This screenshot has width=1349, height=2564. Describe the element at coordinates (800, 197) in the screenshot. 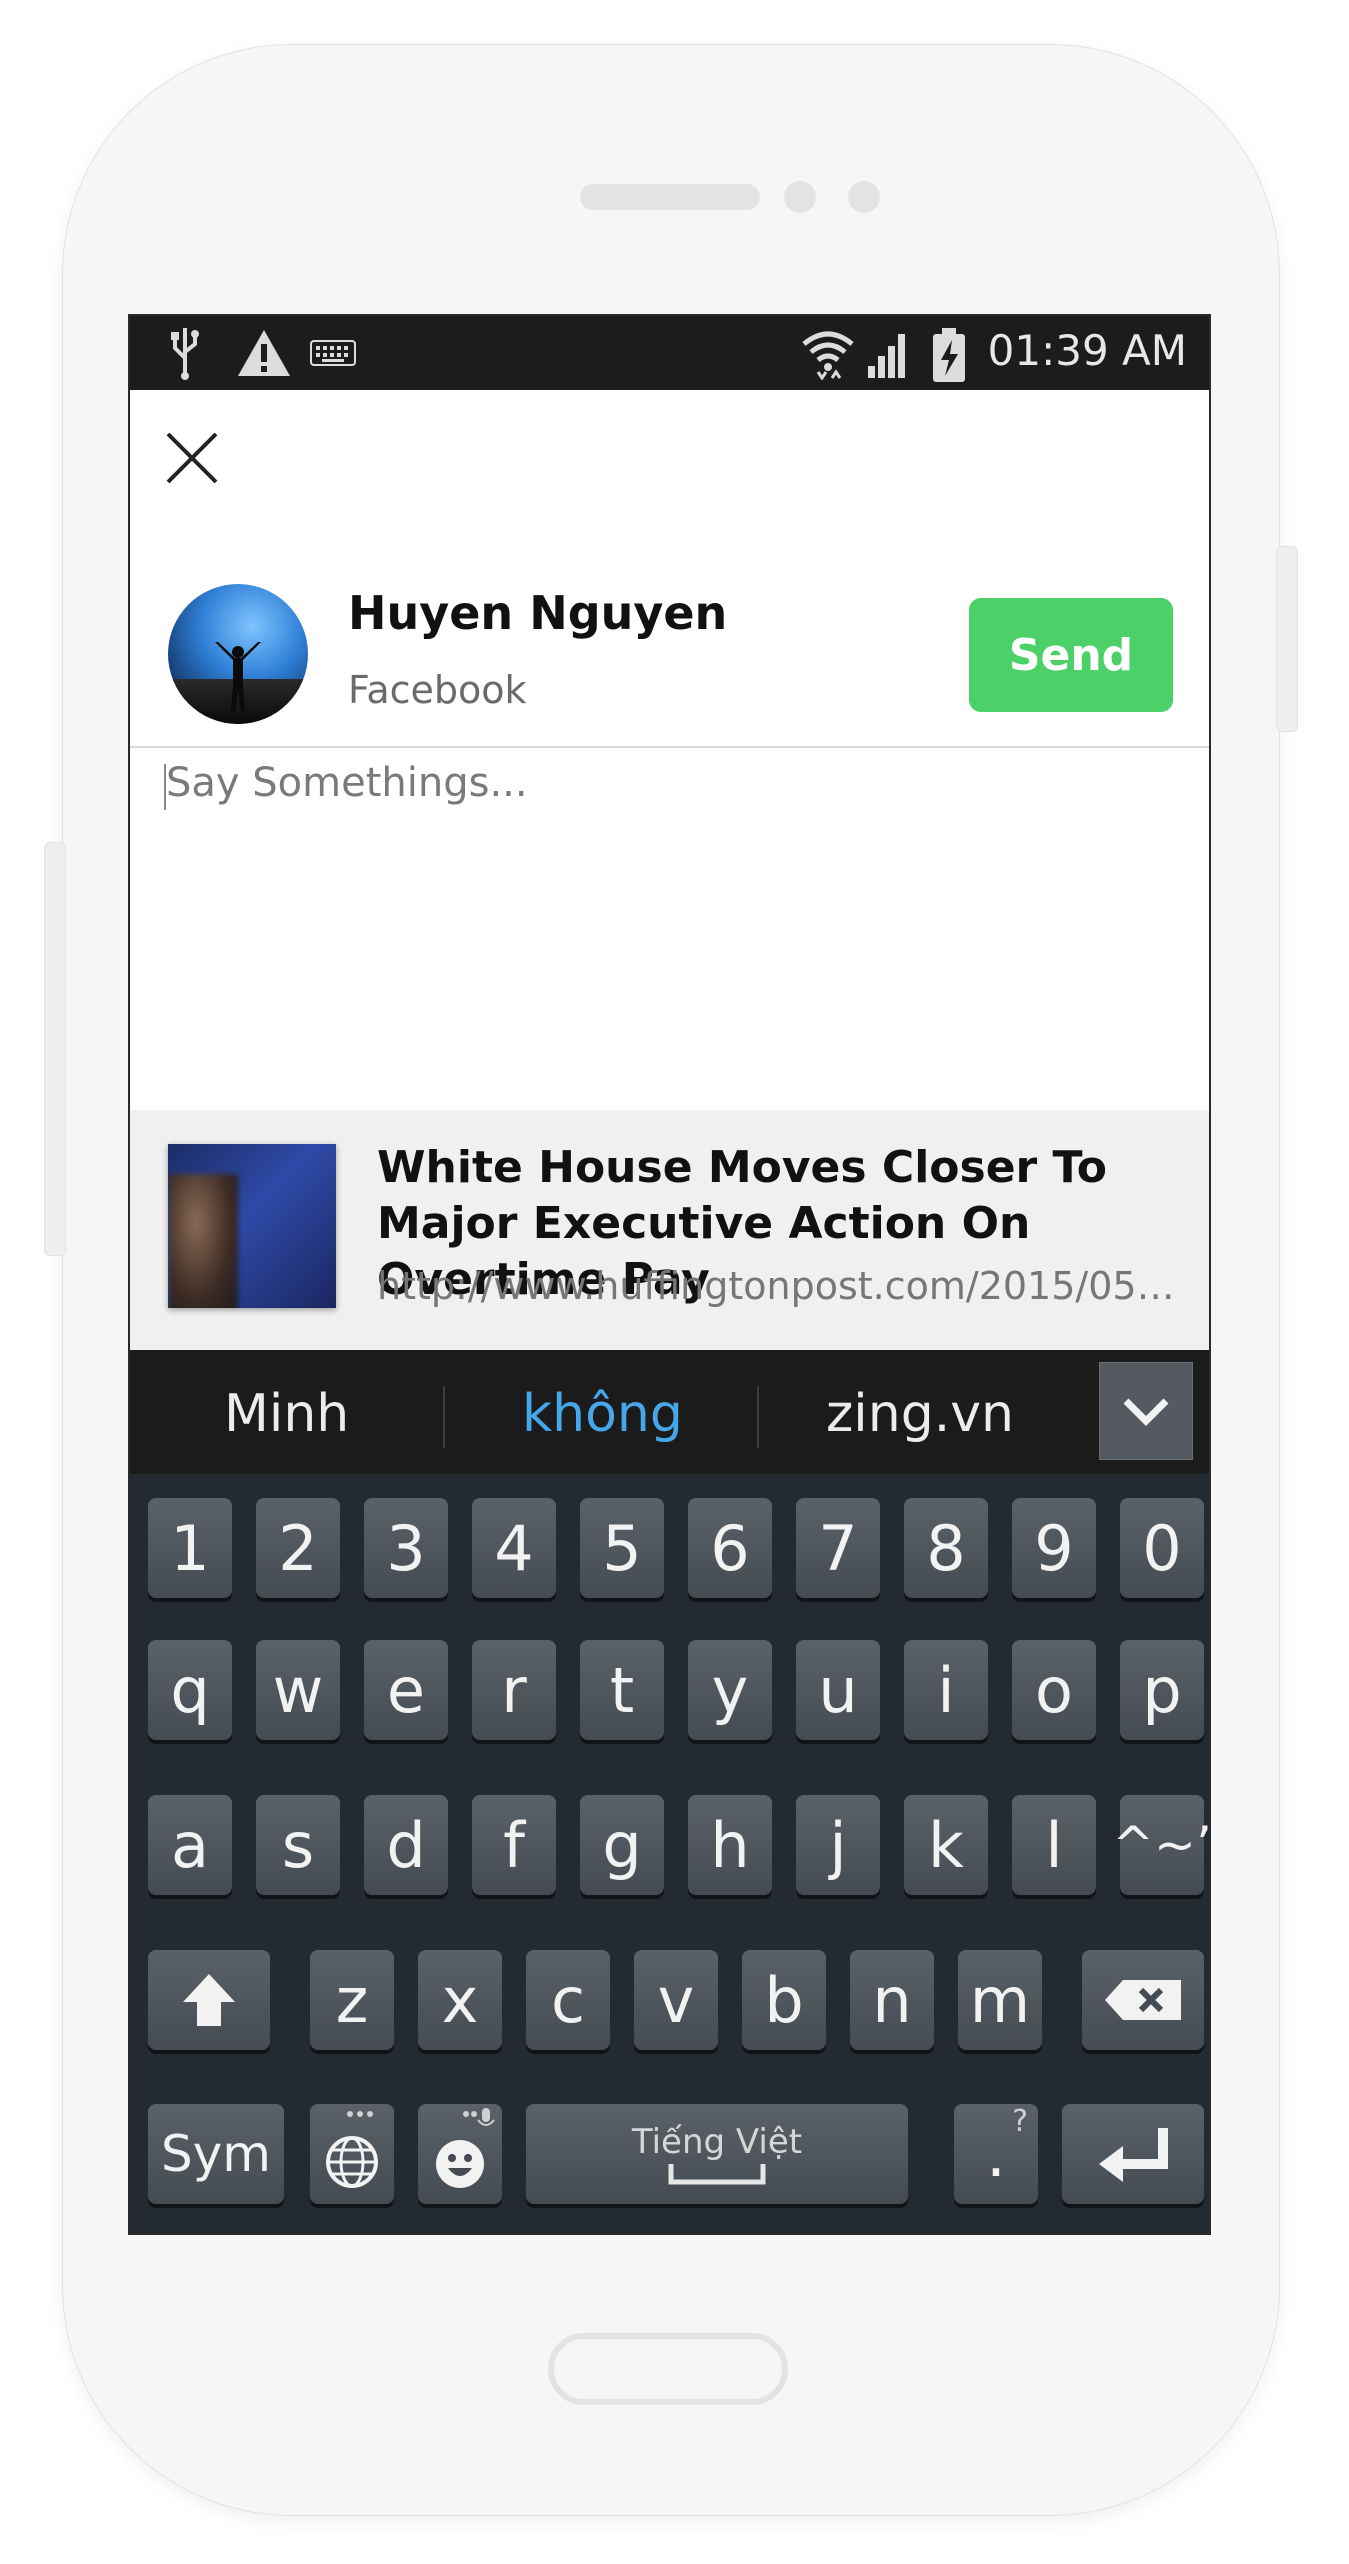

I see `front-camera` at that location.